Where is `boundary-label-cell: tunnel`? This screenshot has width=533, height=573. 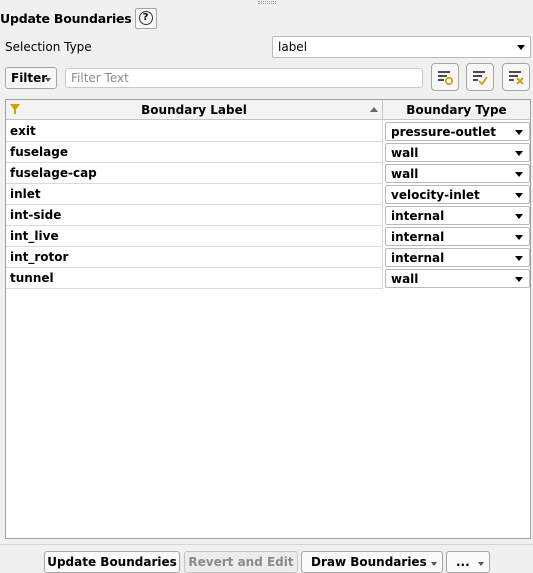
boundary-label-cell: tunnel is located at coordinates (194, 278).